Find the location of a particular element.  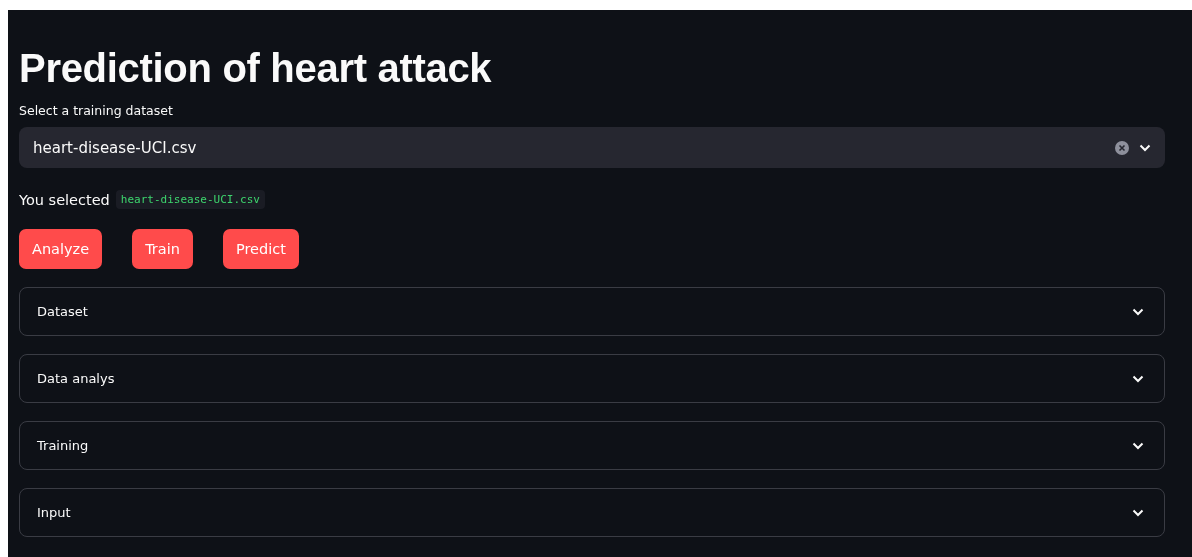

selection-text: You selected is located at coordinates (64, 199).